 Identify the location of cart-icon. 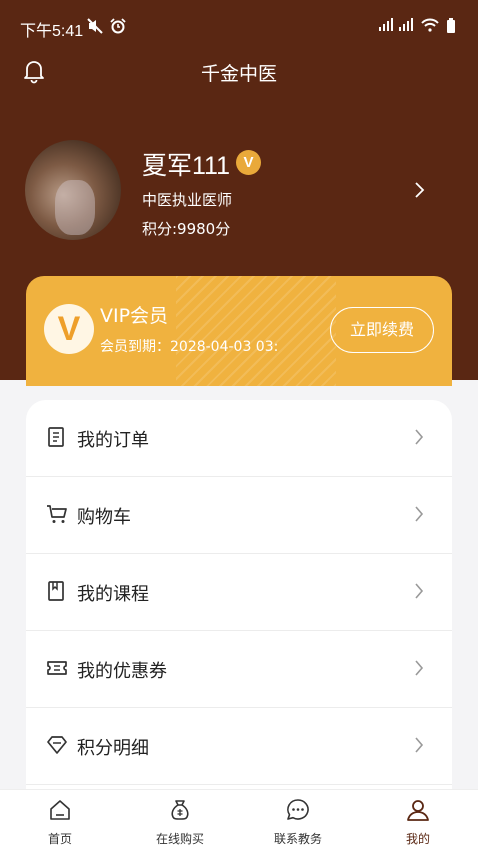
(57, 514).